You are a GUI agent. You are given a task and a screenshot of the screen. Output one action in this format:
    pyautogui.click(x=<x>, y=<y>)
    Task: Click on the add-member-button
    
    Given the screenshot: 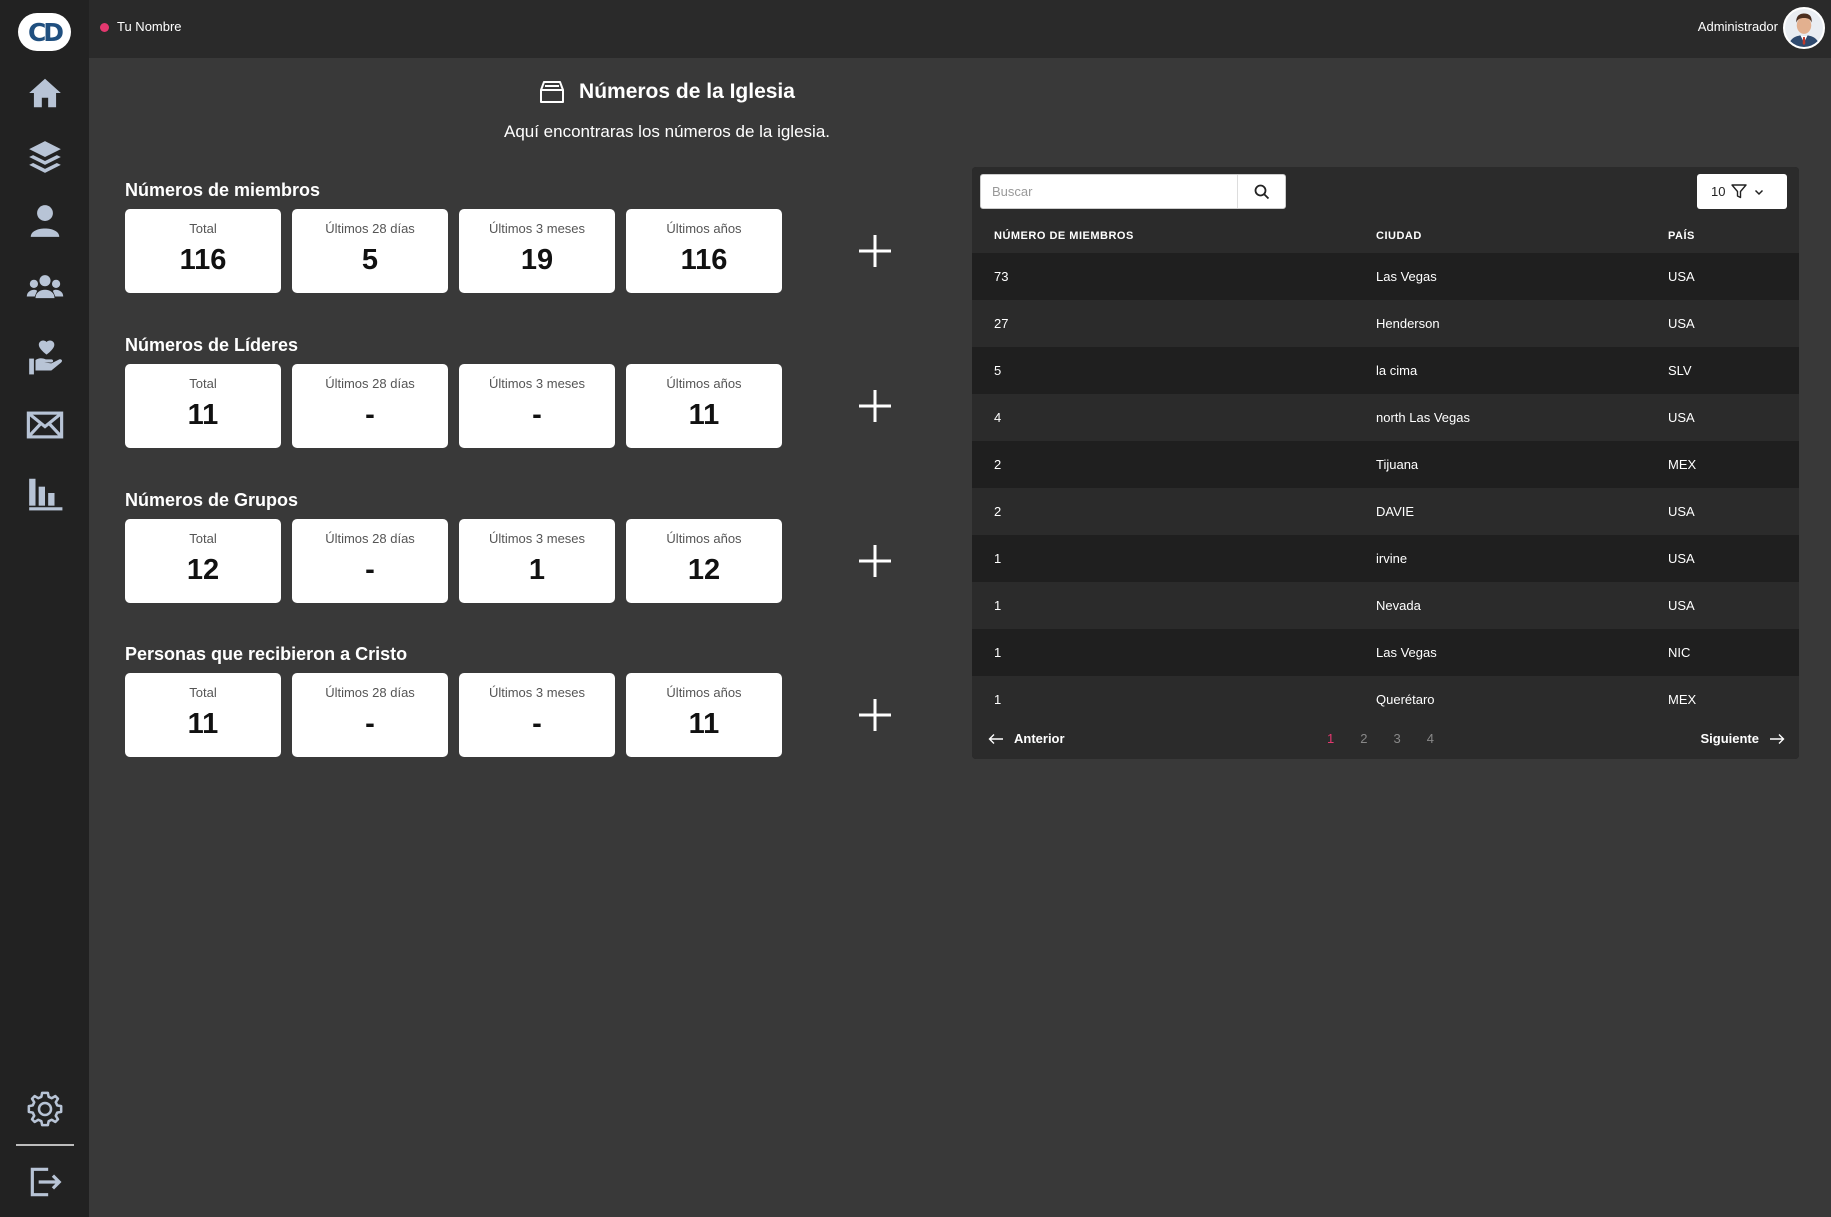 What is the action you would take?
    pyautogui.click(x=875, y=251)
    